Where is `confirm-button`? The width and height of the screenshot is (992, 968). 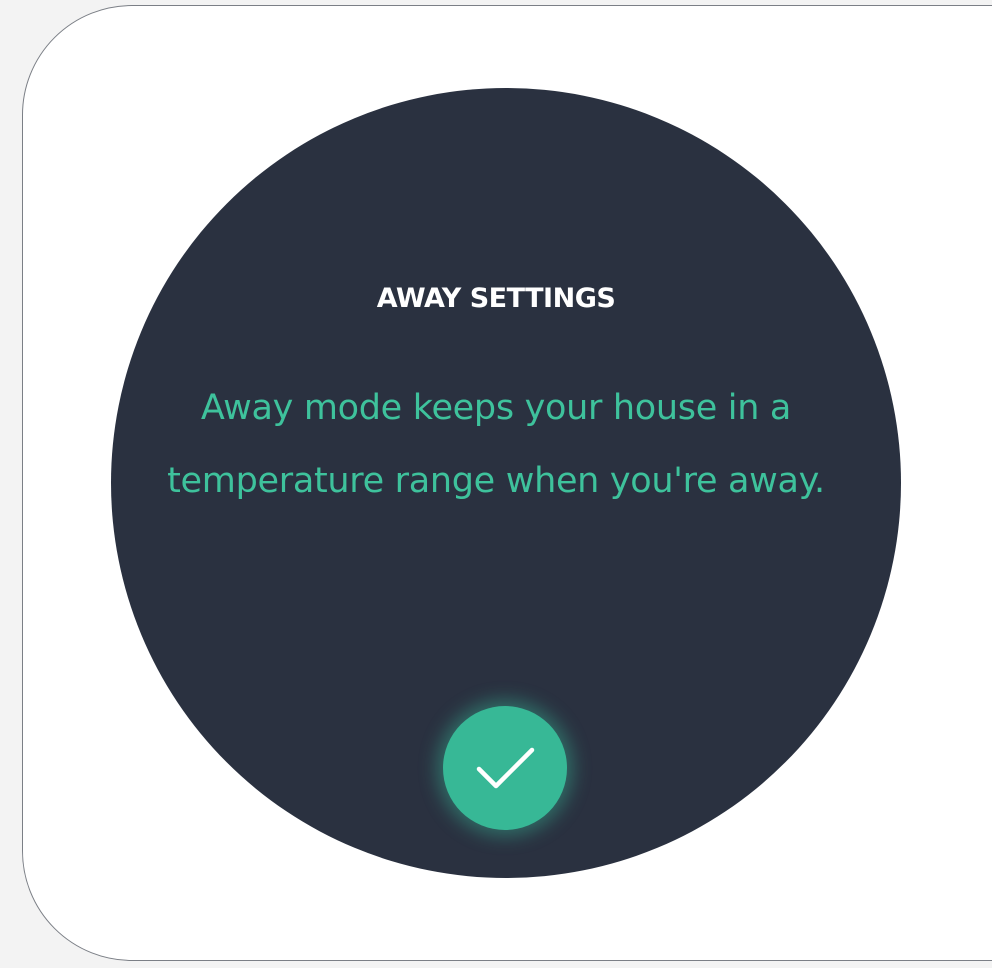
confirm-button is located at coordinates (505, 768).